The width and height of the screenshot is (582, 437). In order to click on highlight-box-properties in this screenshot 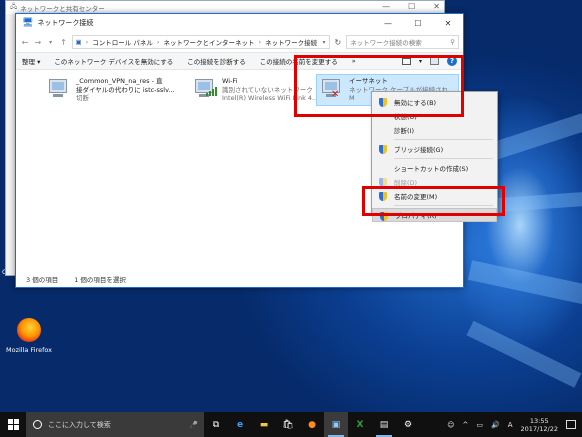, I will do `click(433, 201)`.